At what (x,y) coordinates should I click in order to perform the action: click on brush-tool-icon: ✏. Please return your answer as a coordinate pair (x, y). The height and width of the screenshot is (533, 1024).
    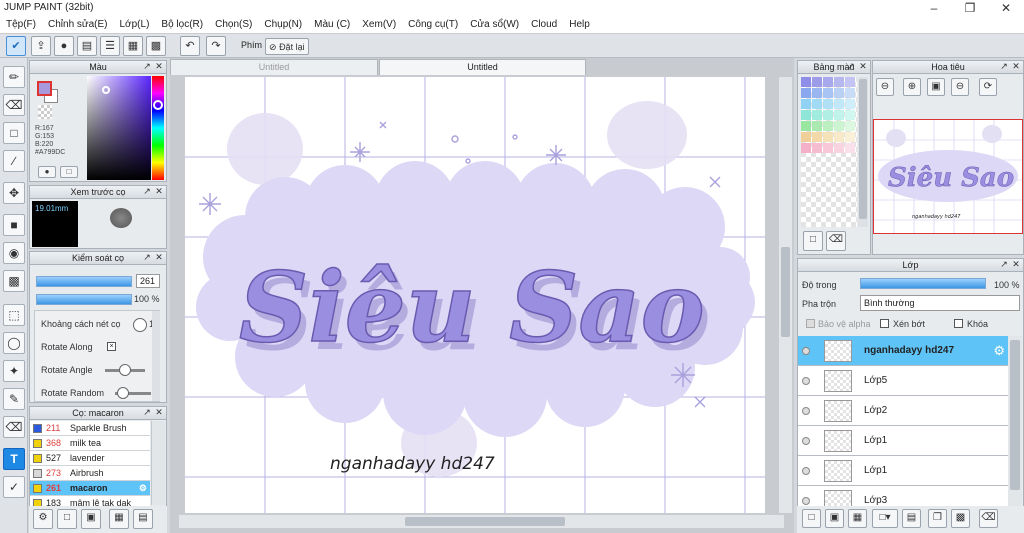
    Looking at the image, I should click on (14, 77).